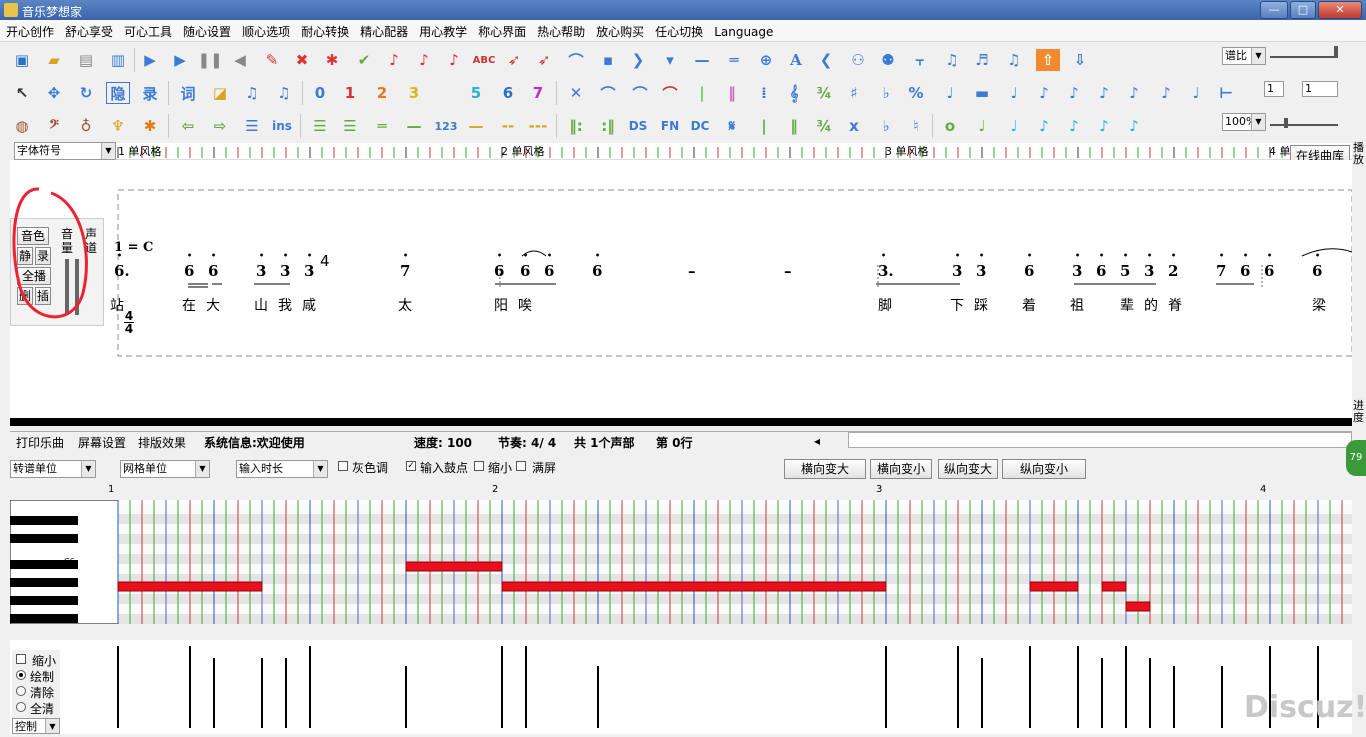  I want to click on open-folder-icon: ▰, so click(54, 60).